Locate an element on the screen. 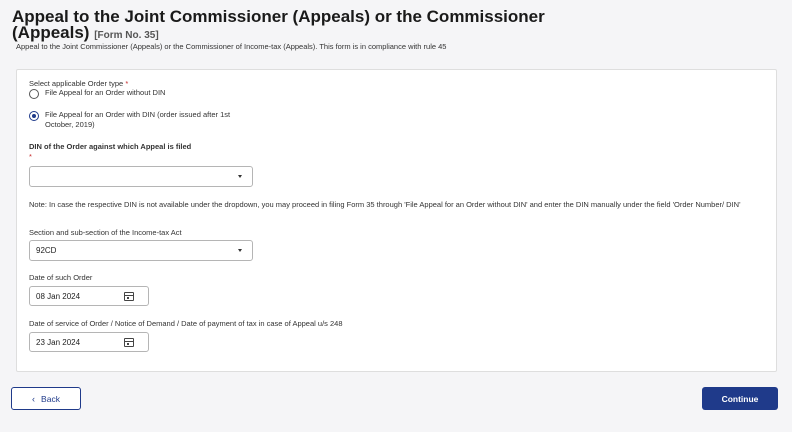 The height and width of the screenshot is (432, 792). din-required-mark: * is located at coordinates (30, 156).